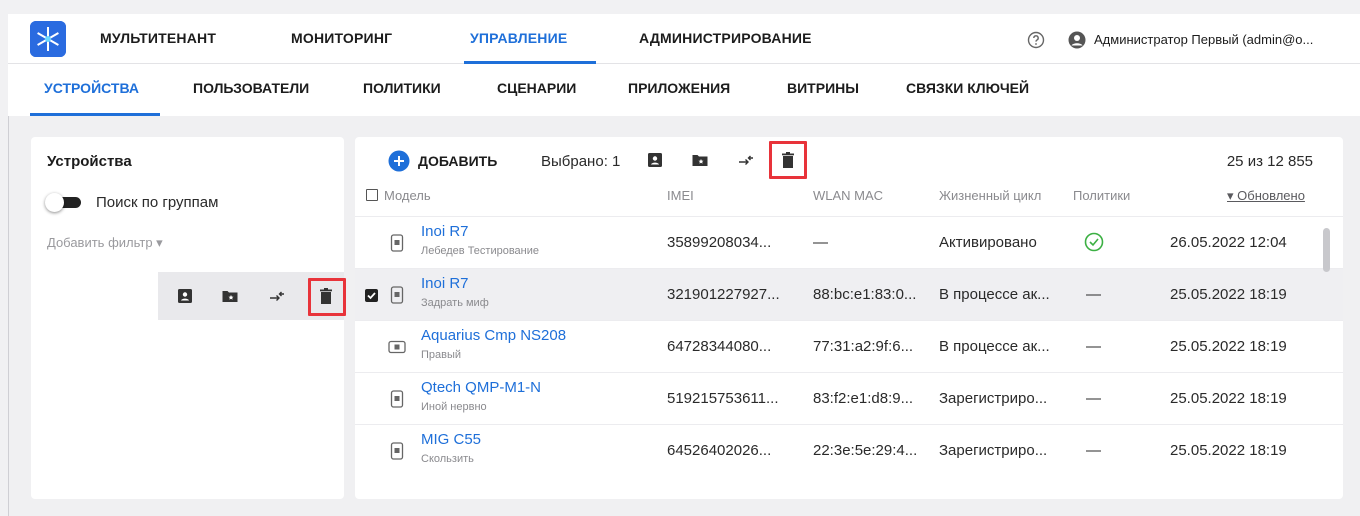 This screenshot has height=516, width=1360. I want to click on topnav-monitoring: МОНИТОРИНГ, so click(341, 38).